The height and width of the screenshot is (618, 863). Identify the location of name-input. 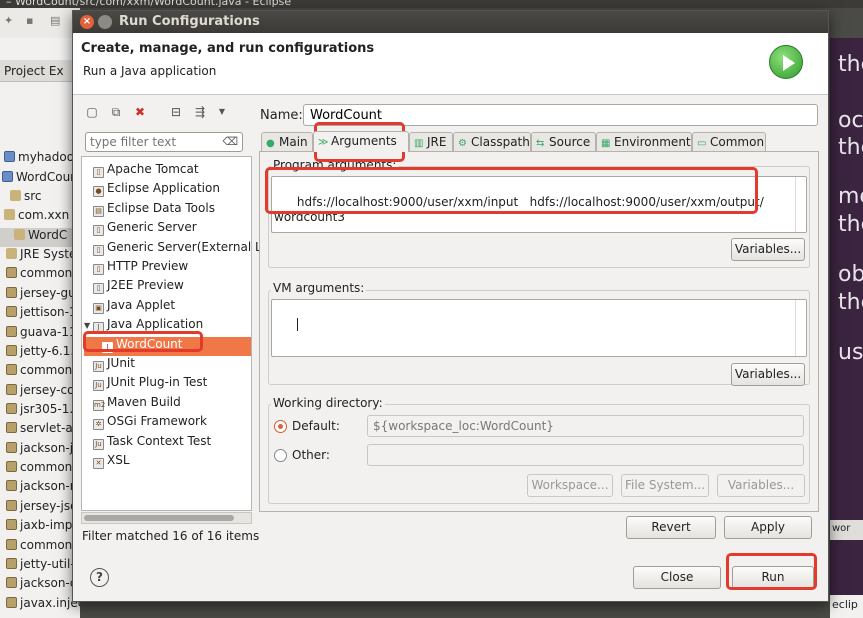
(560, 115).